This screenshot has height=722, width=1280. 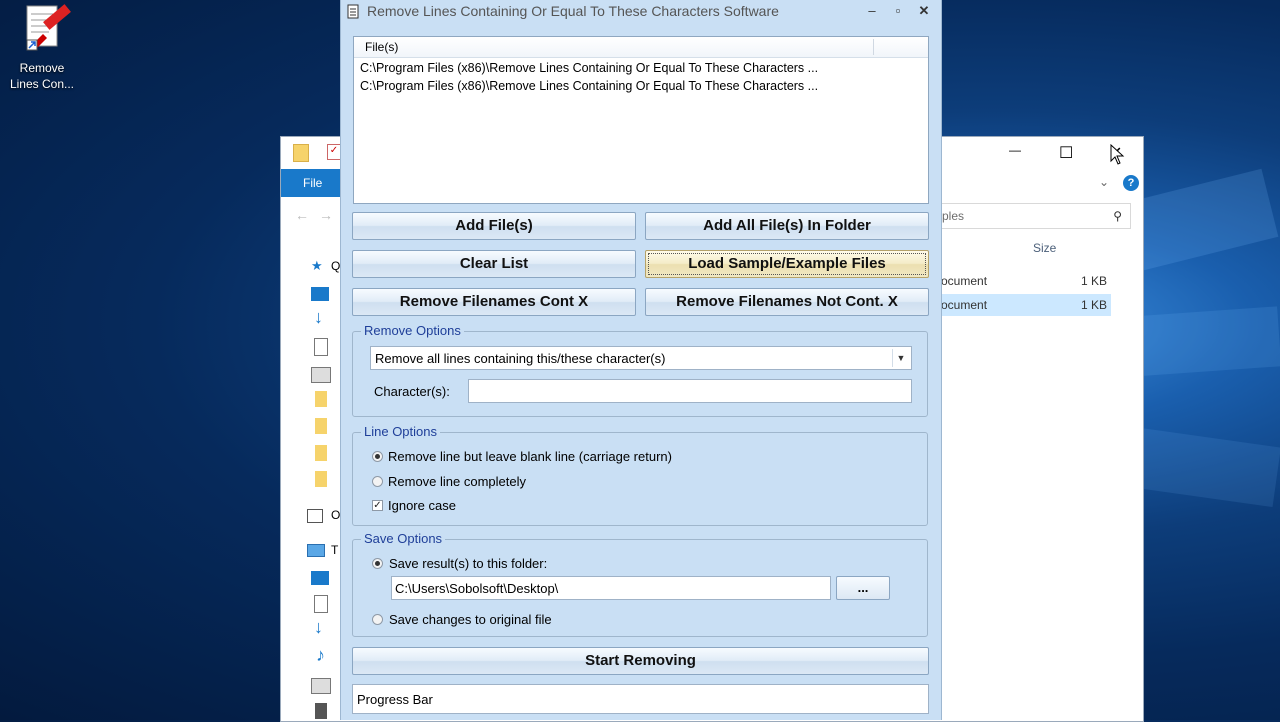 I want to click on explorer-maximize-button: ☐, so click(x=1066, y=153).